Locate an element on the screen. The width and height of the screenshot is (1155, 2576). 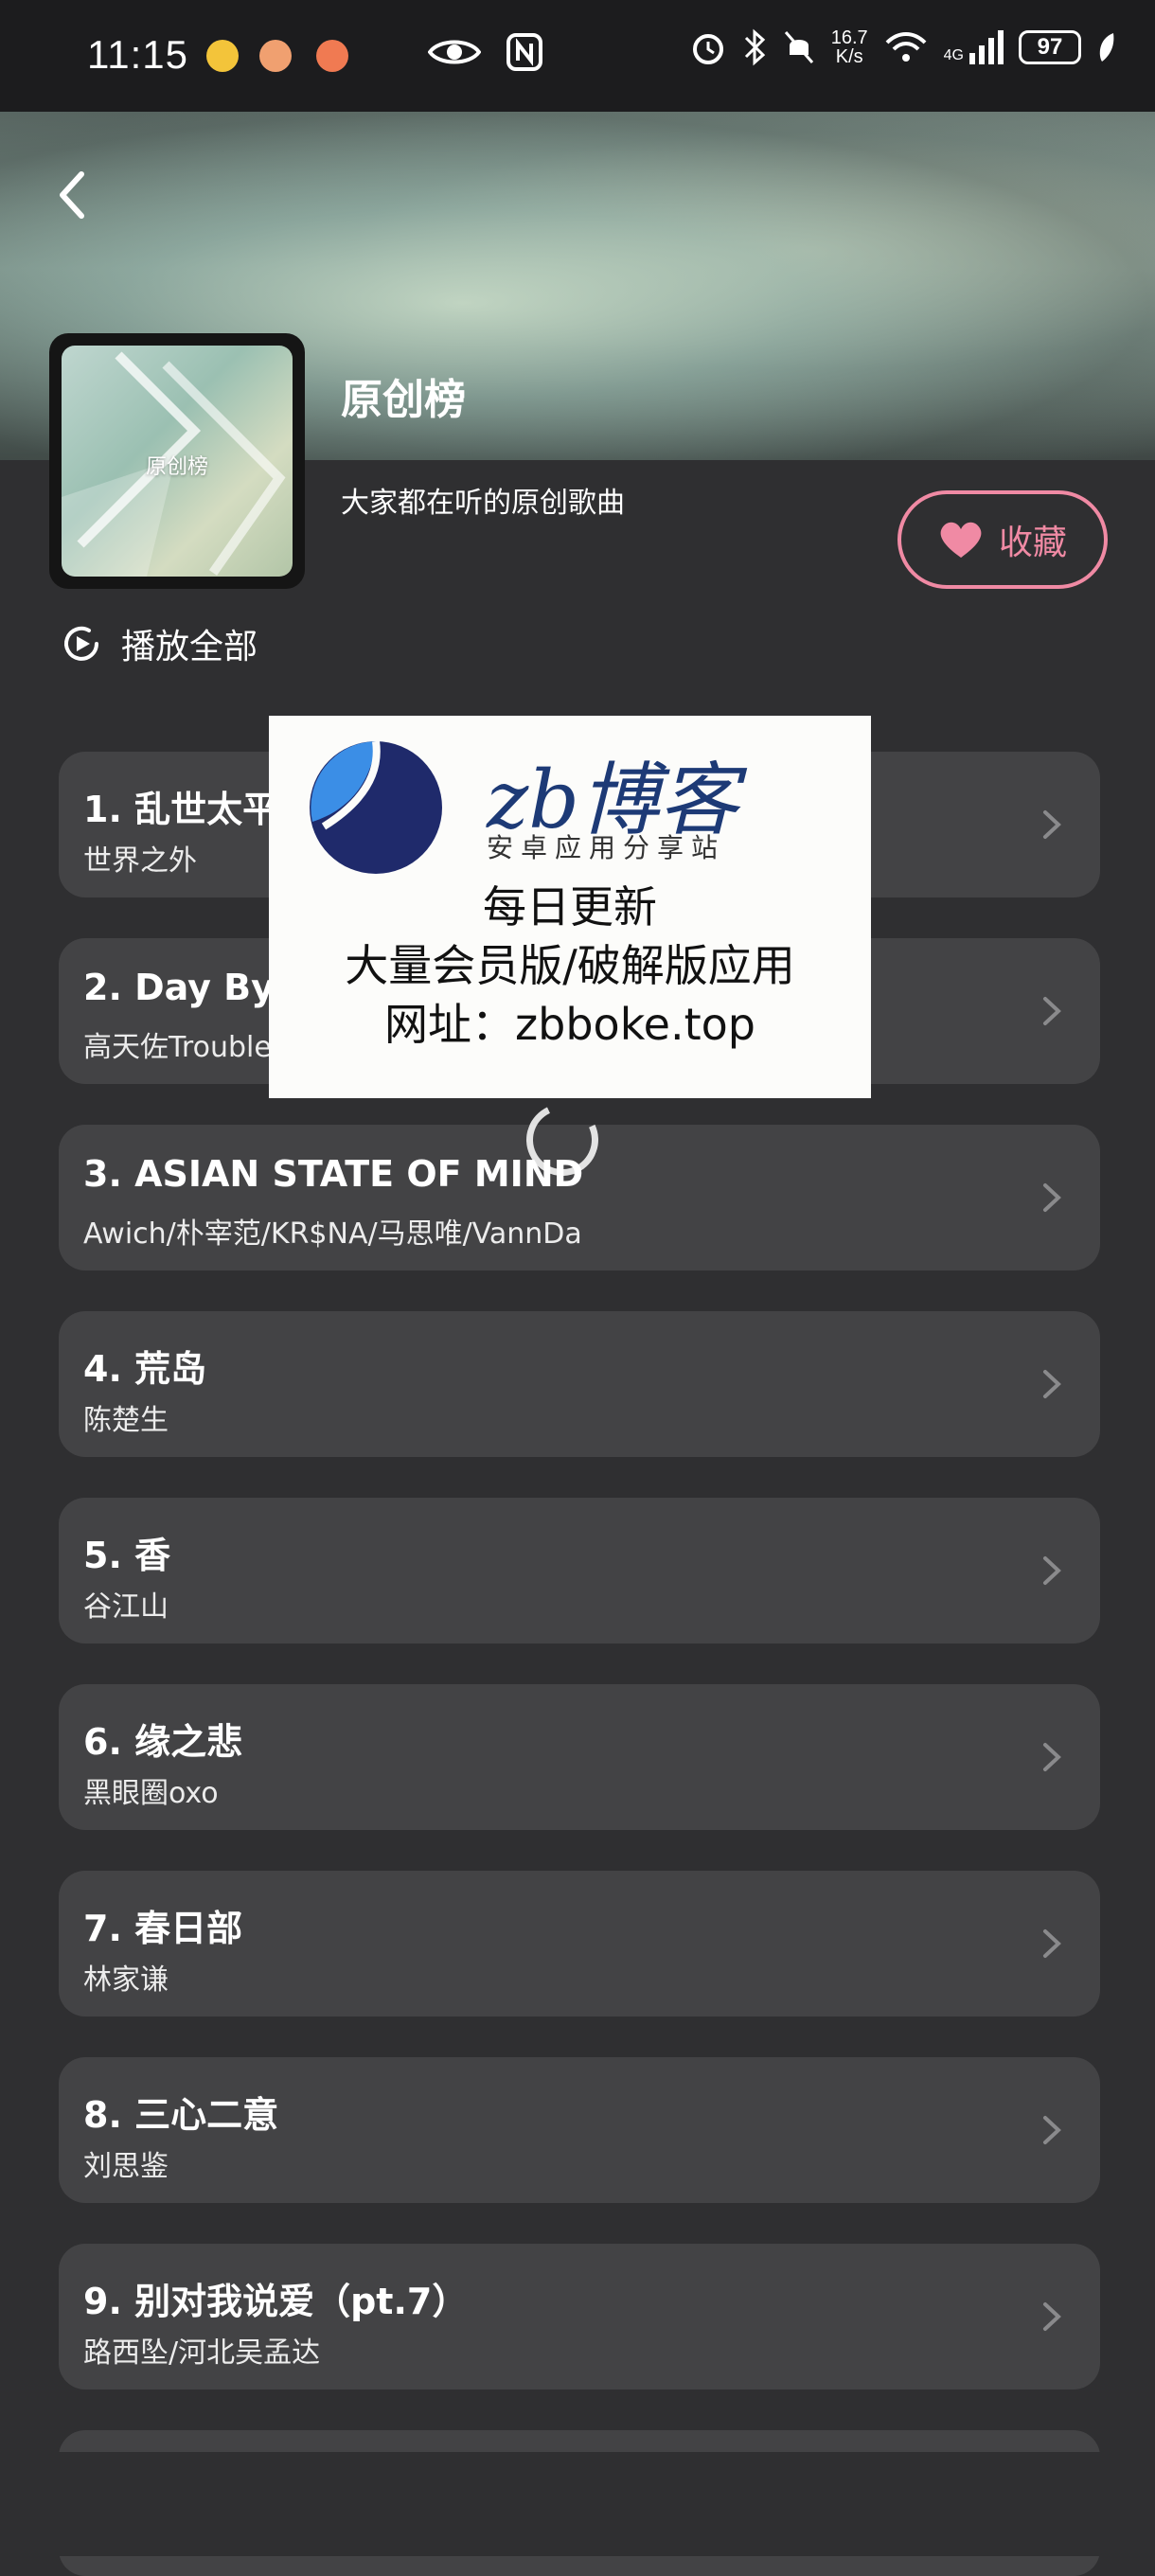
song-title: 5. 香 is located at coordinates (127, 1556).